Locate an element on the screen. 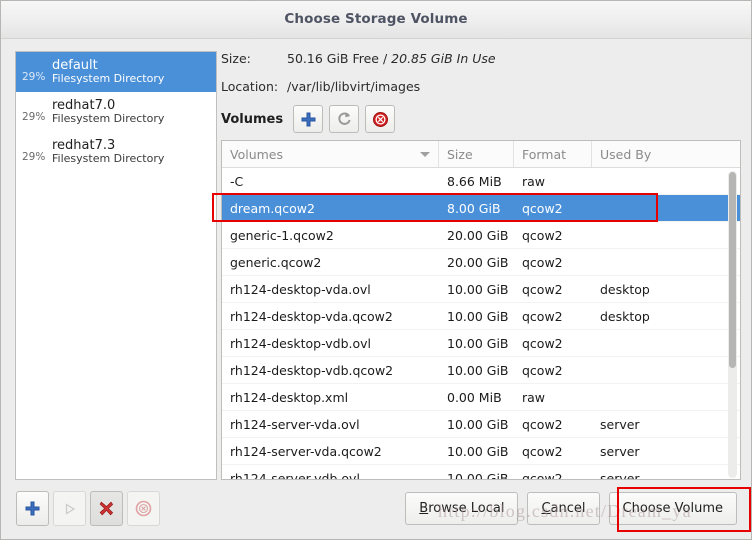 The height and width of the screenshot is (540, 752). pool-list-item: 29% default Filesystem Directory is located at coordinates (116, 72).